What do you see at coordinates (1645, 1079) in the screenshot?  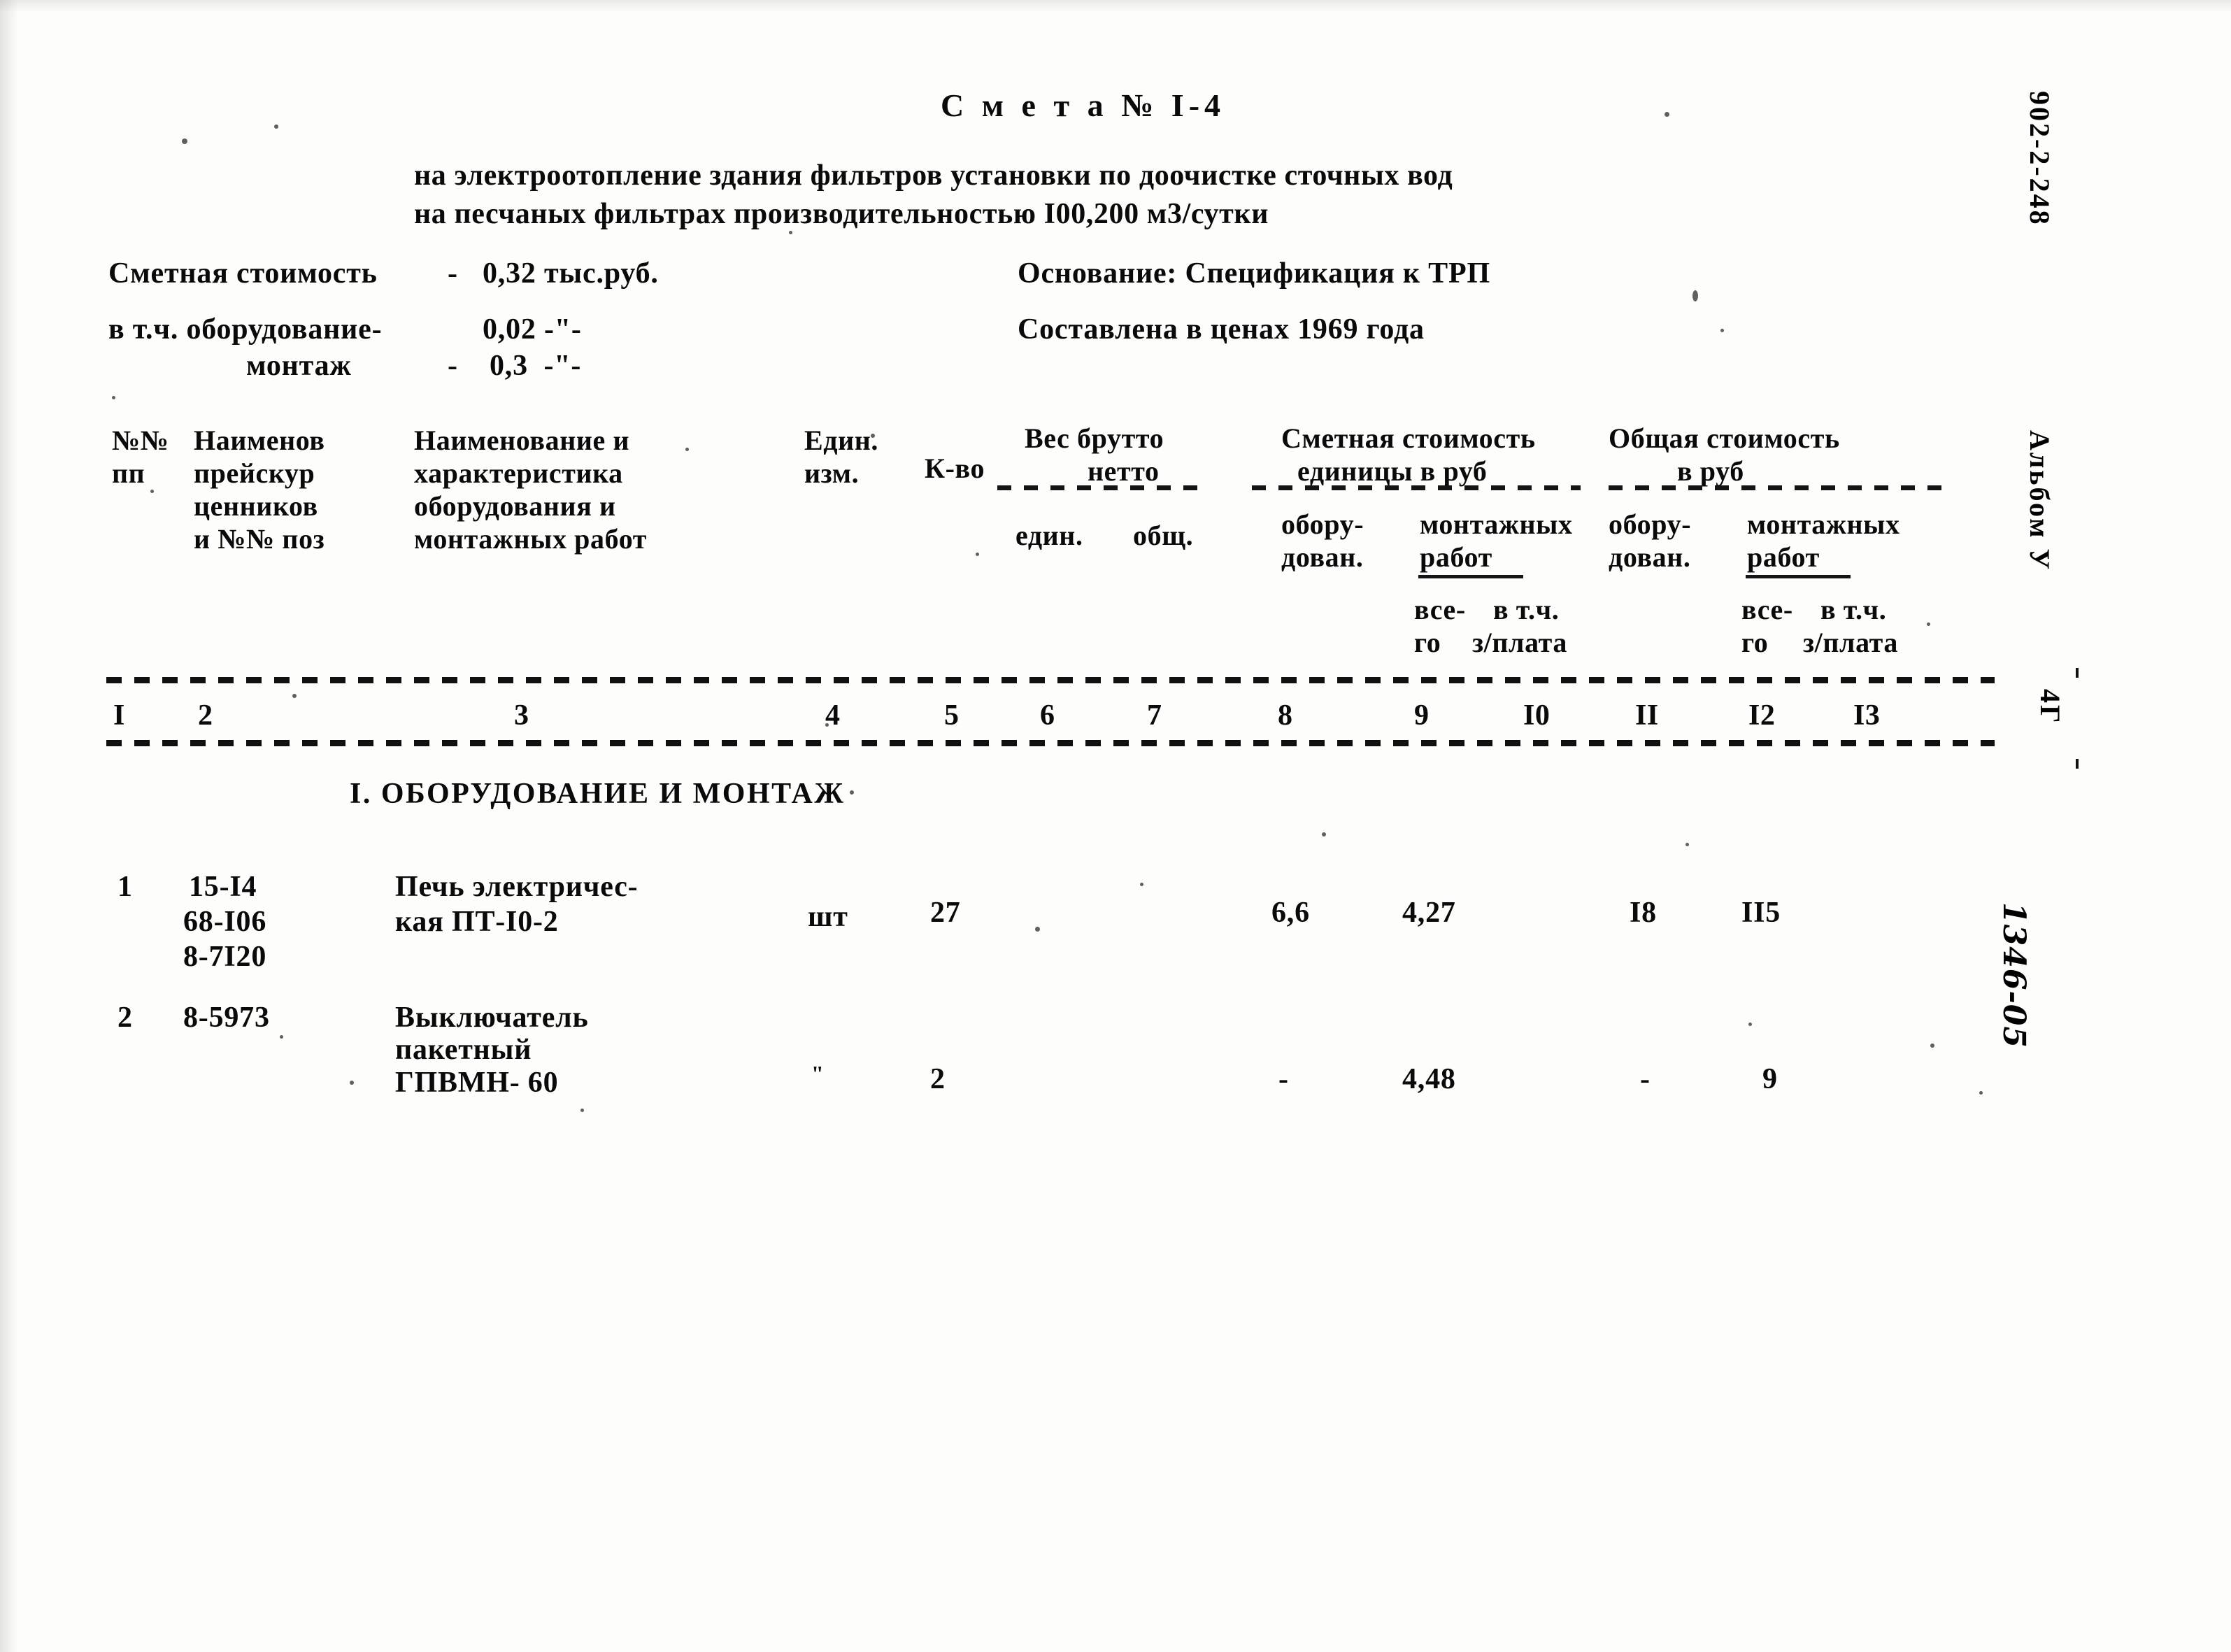 I see `row-2-total-equipment-cost: -` at bounding box center [1645, 1079].